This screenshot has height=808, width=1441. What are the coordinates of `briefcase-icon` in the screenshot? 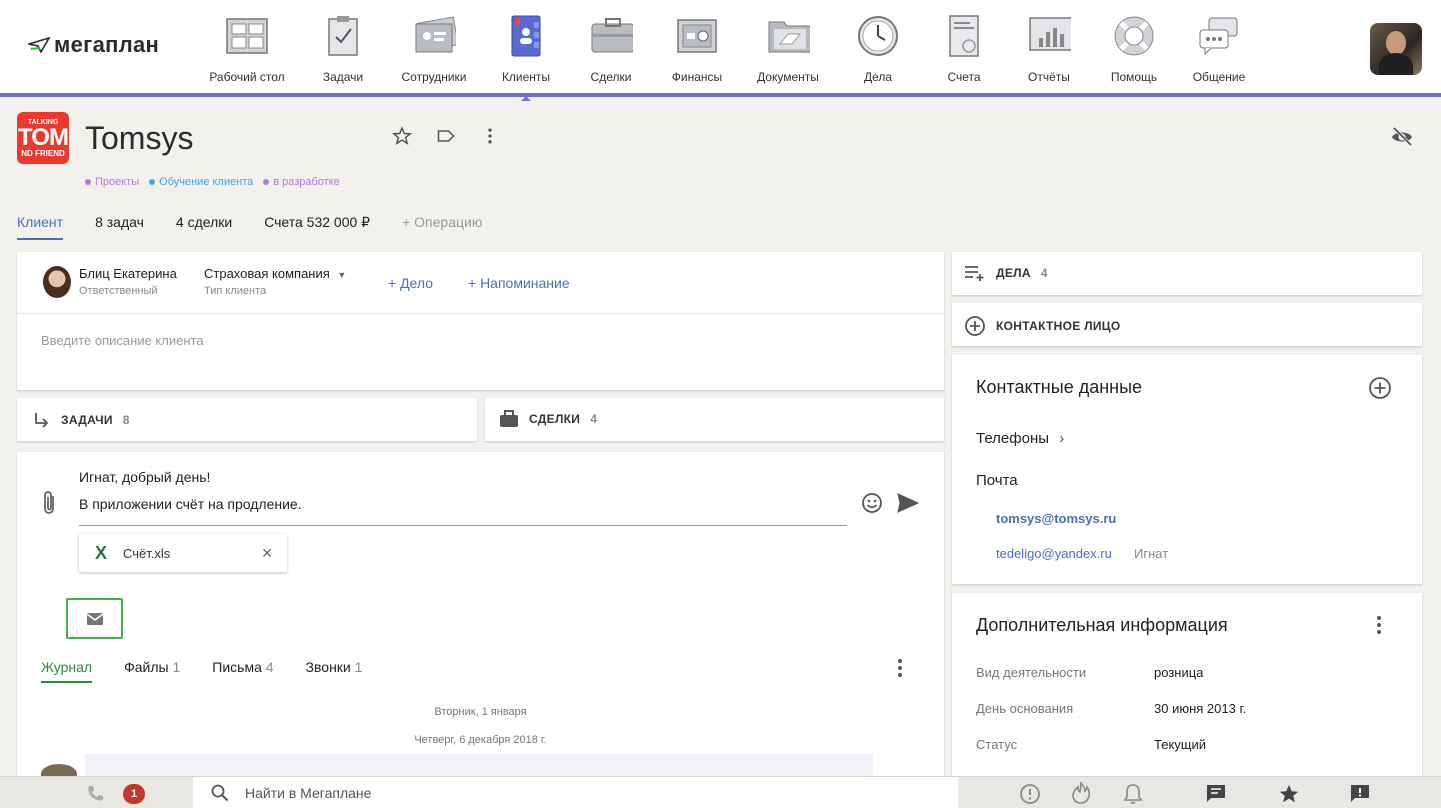 It's located at (509, 418).